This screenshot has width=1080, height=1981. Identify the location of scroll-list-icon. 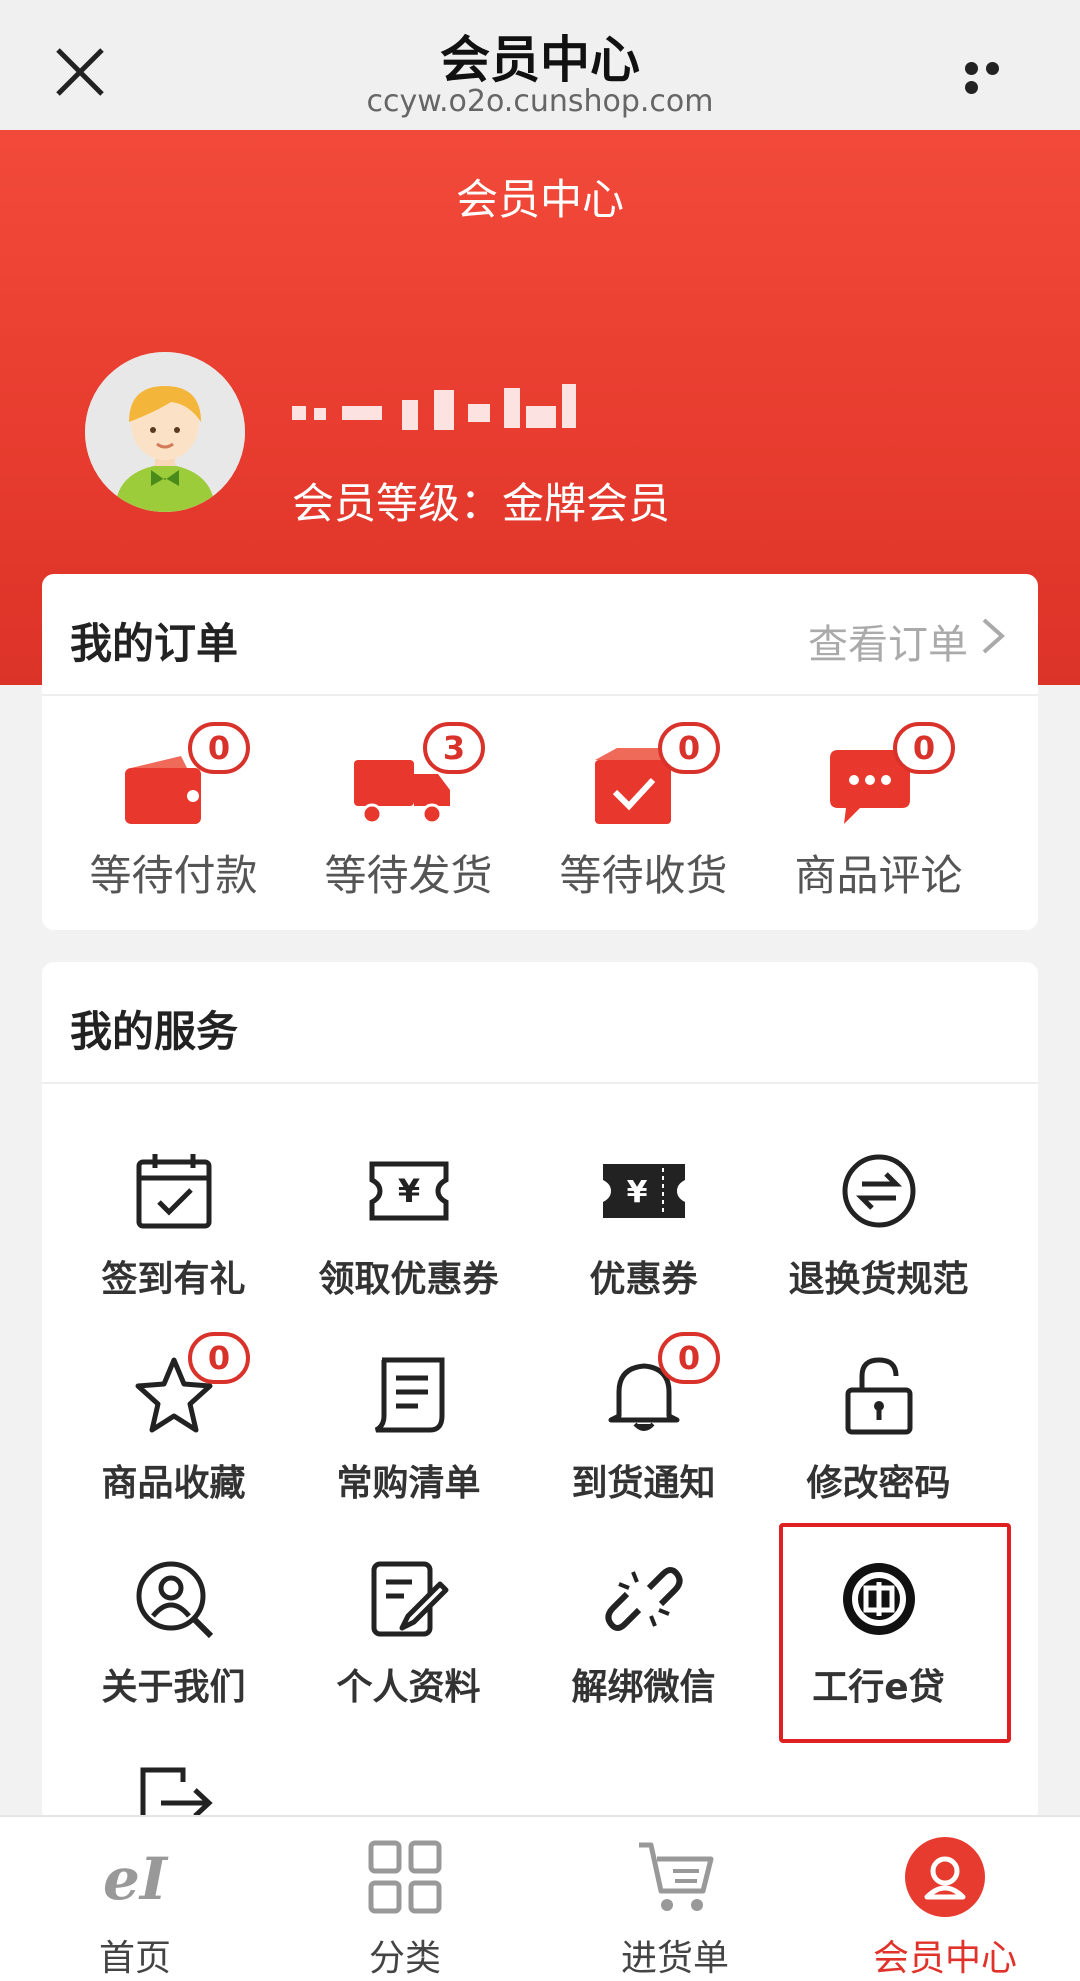
(409, 1395).